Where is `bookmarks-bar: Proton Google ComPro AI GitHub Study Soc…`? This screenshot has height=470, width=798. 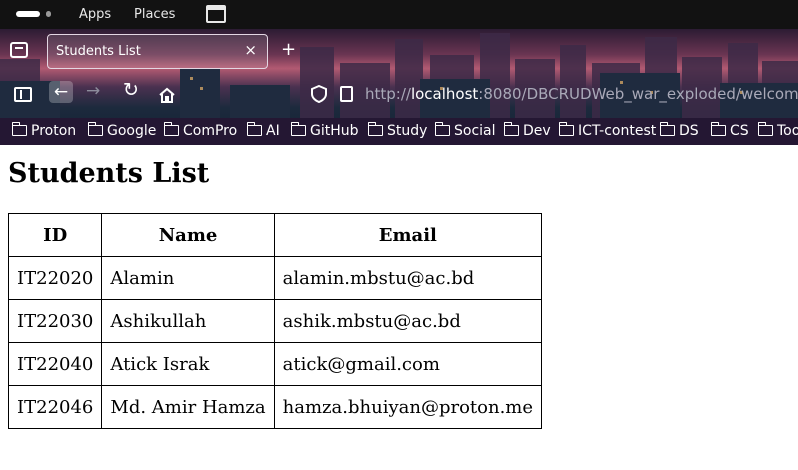
bookmarks-bar: Proton Google ComPro AI GitHub Study Soc… is located at coordinates (399, 131).